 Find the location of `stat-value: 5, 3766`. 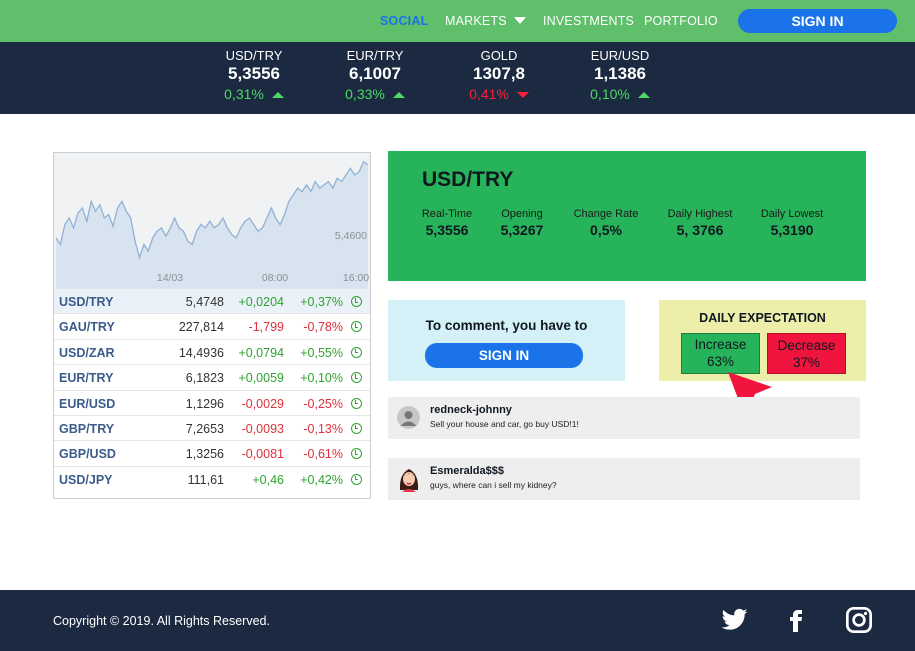

stat-value: 5, 3766 is located at coordinates (700, 230).